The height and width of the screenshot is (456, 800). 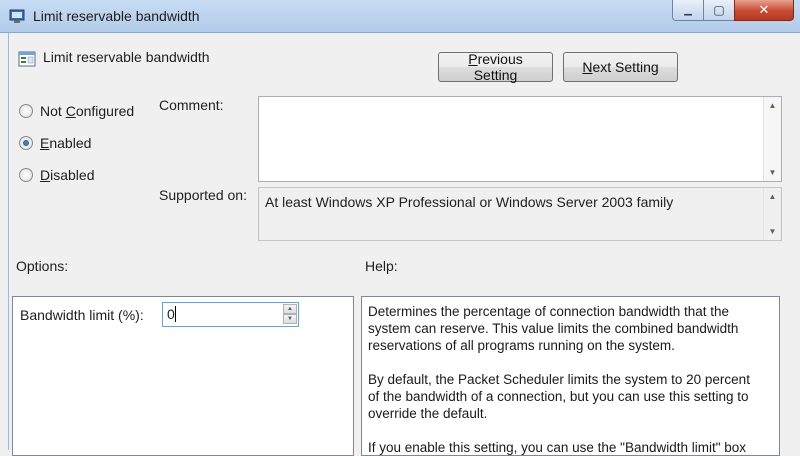 I want to click on maximize-button: ▢, so click(x=719, y=10).